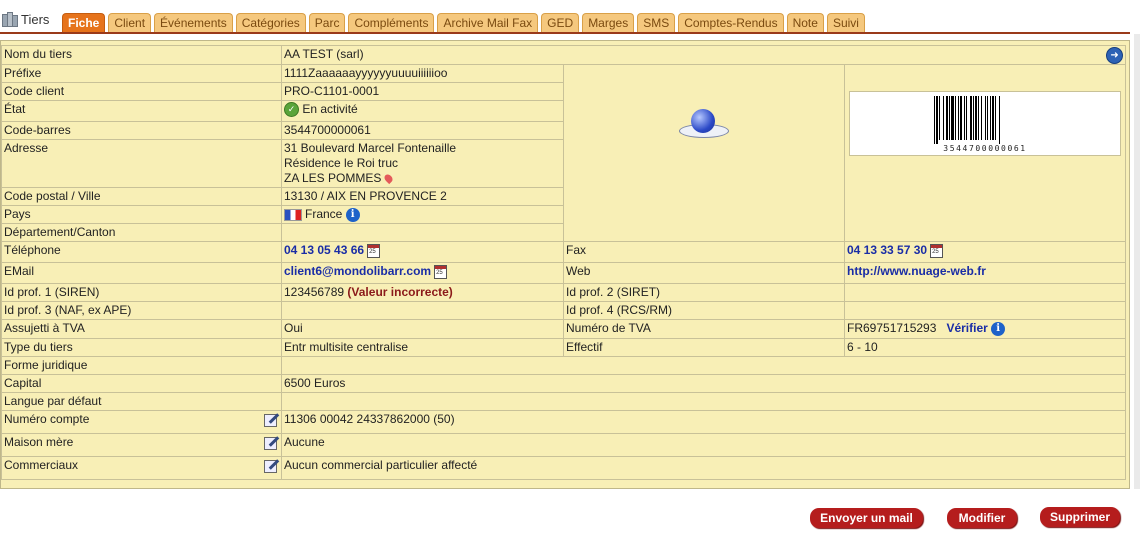 This screenshot has height=541, width=1140. I want to click on field-value: FR69751715293 Vérifier i, so click(985, 329).